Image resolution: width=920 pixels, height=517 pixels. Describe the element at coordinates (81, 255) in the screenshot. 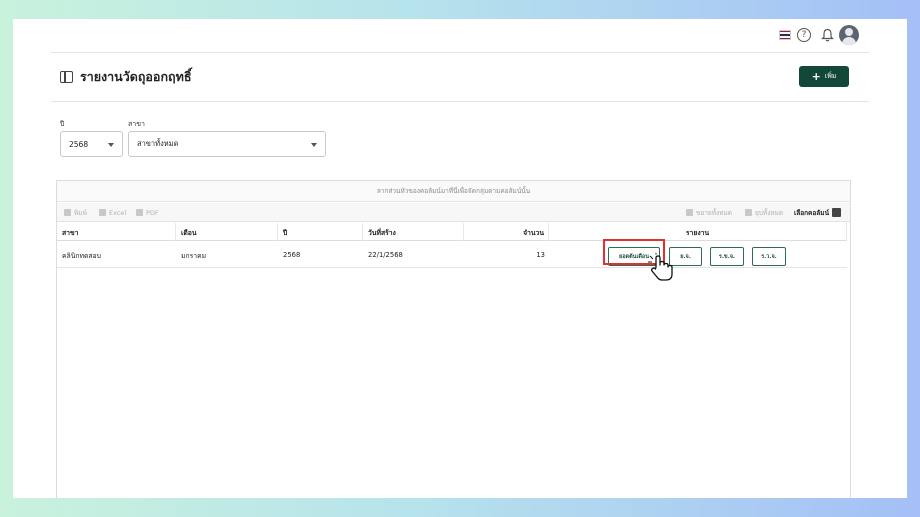

I see `cell-branch: คลินิกทดสอบ` at that location.